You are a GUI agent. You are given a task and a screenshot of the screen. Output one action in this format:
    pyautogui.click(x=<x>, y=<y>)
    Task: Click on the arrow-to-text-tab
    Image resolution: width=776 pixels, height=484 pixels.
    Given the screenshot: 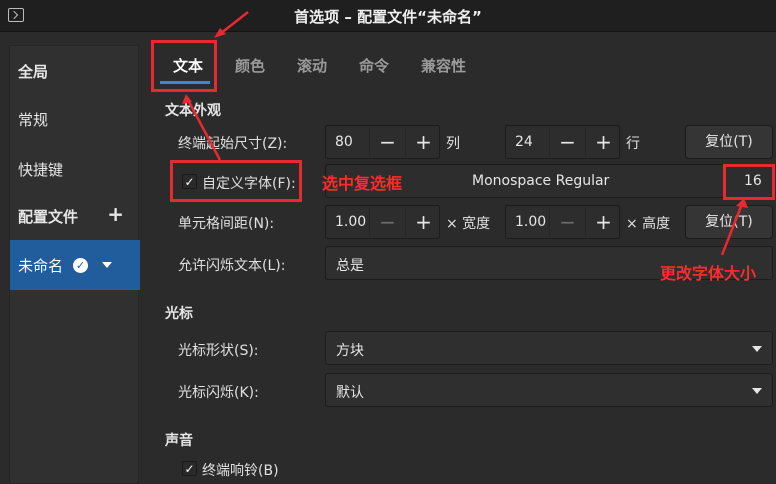 What is the action you would take?
    pyautogui.click(x=234, y=23)
    